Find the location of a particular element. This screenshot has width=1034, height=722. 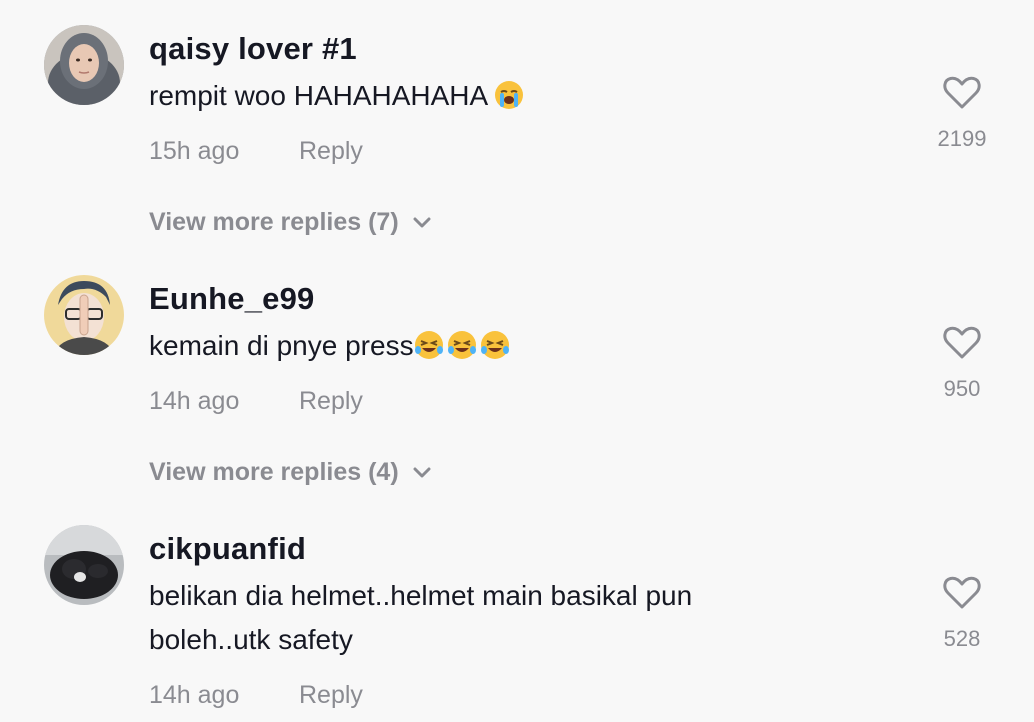

loudly-crying-face-icon is located at coordinates (509, 101).